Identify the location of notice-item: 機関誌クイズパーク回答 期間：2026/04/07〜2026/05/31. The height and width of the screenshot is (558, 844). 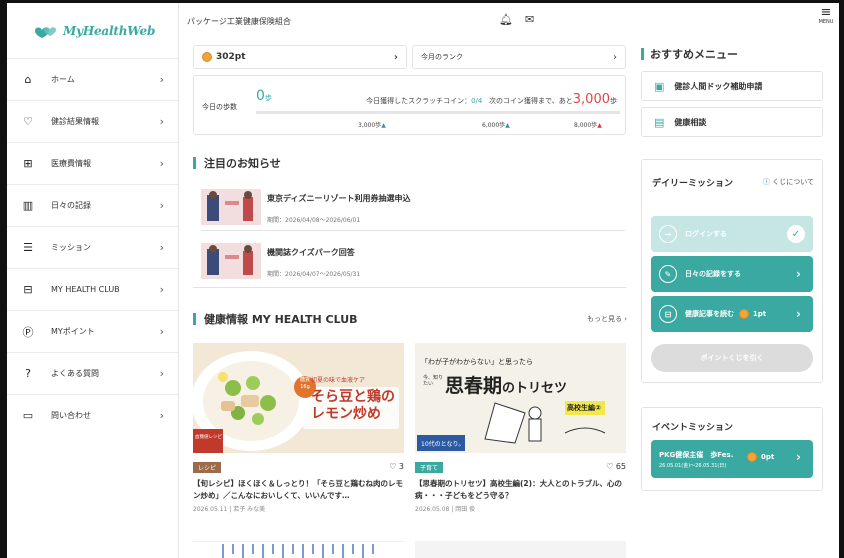
(413, 262).